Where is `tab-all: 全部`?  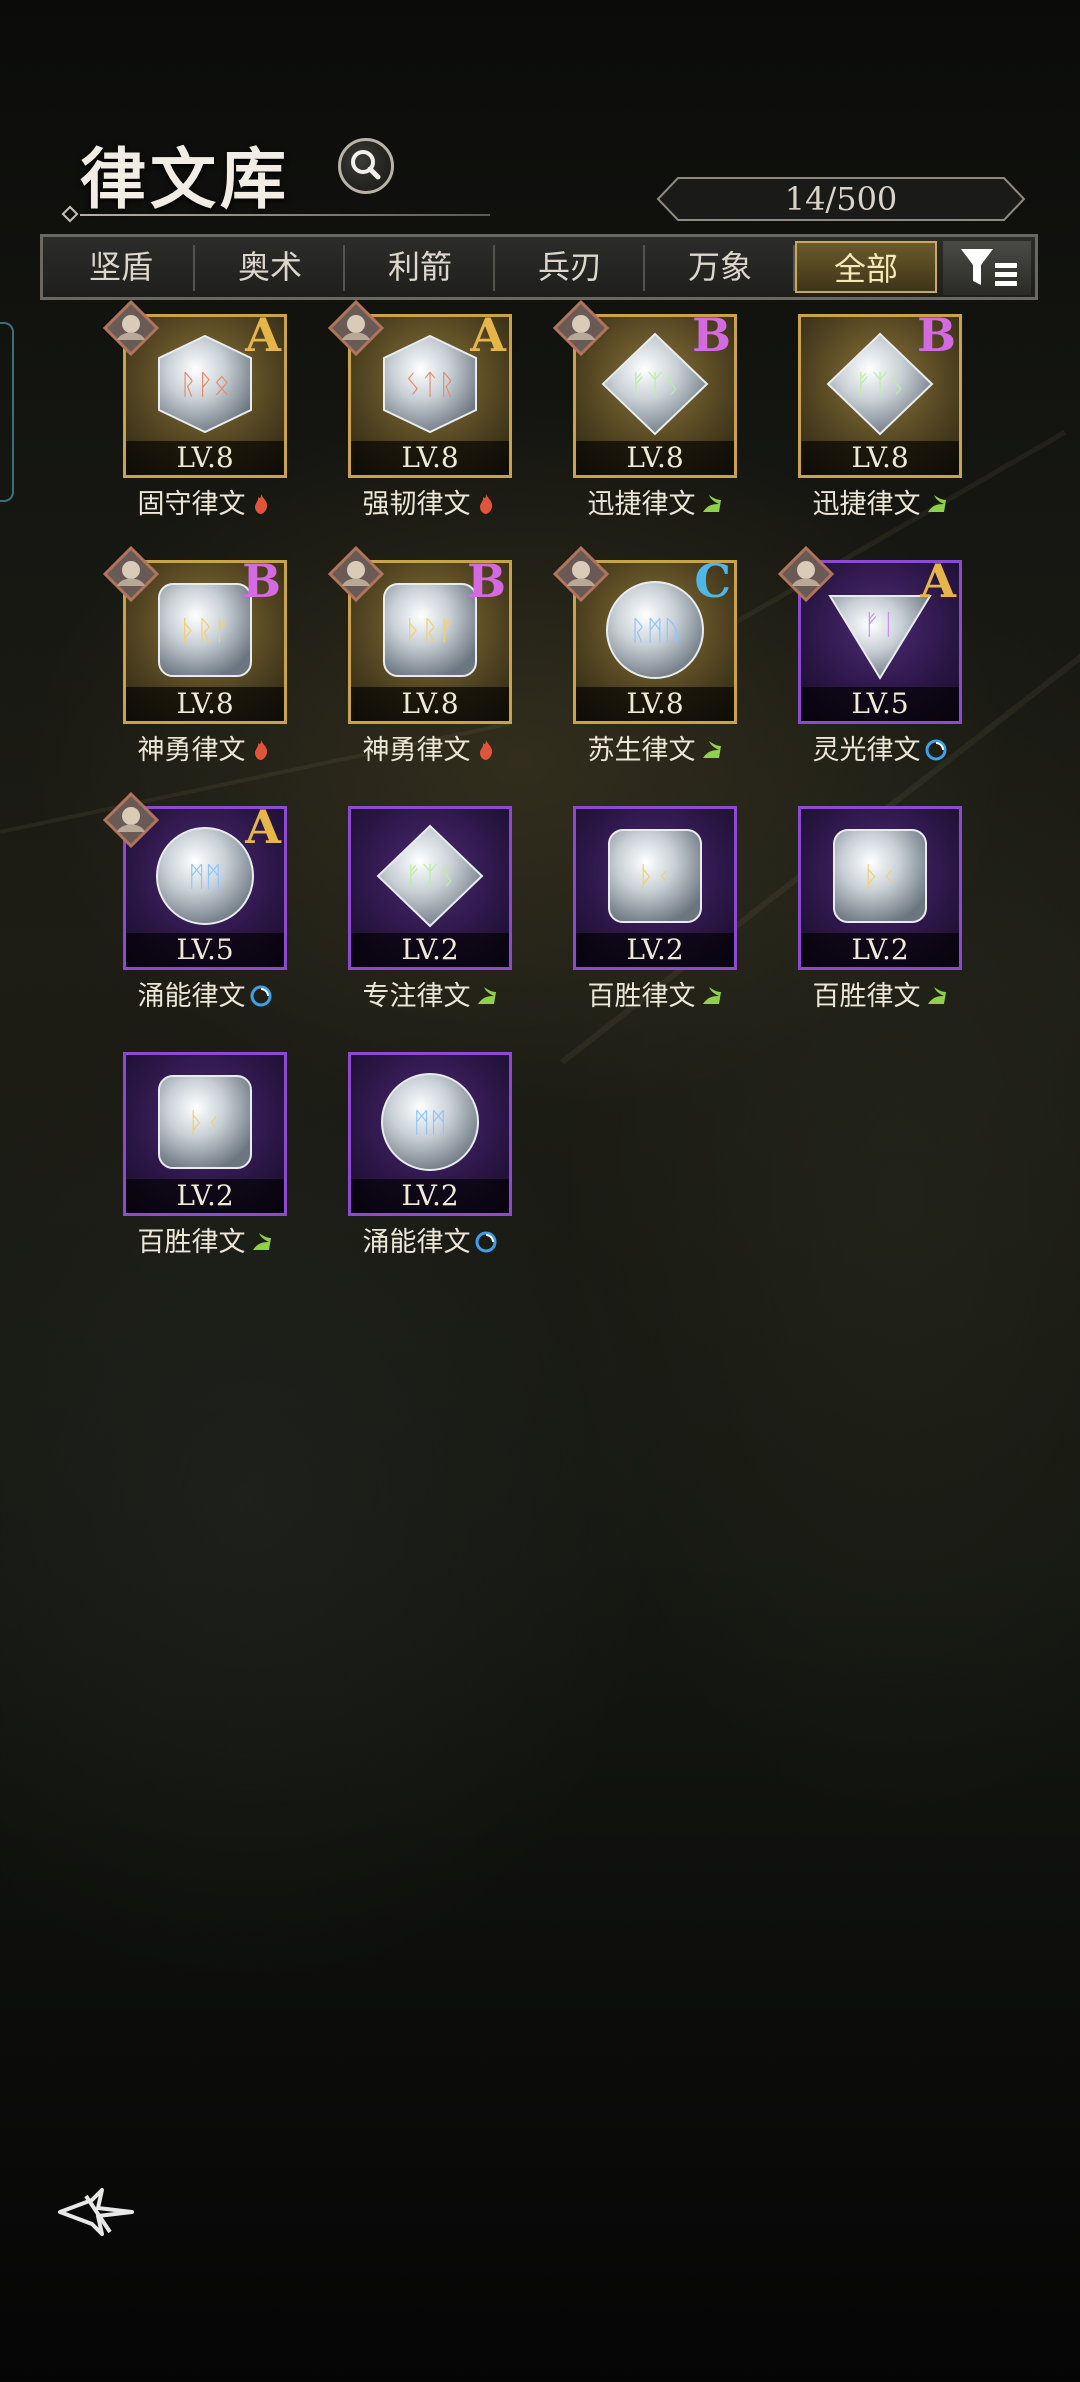
tab-all: 全部 is located at coordinates (866, 267).